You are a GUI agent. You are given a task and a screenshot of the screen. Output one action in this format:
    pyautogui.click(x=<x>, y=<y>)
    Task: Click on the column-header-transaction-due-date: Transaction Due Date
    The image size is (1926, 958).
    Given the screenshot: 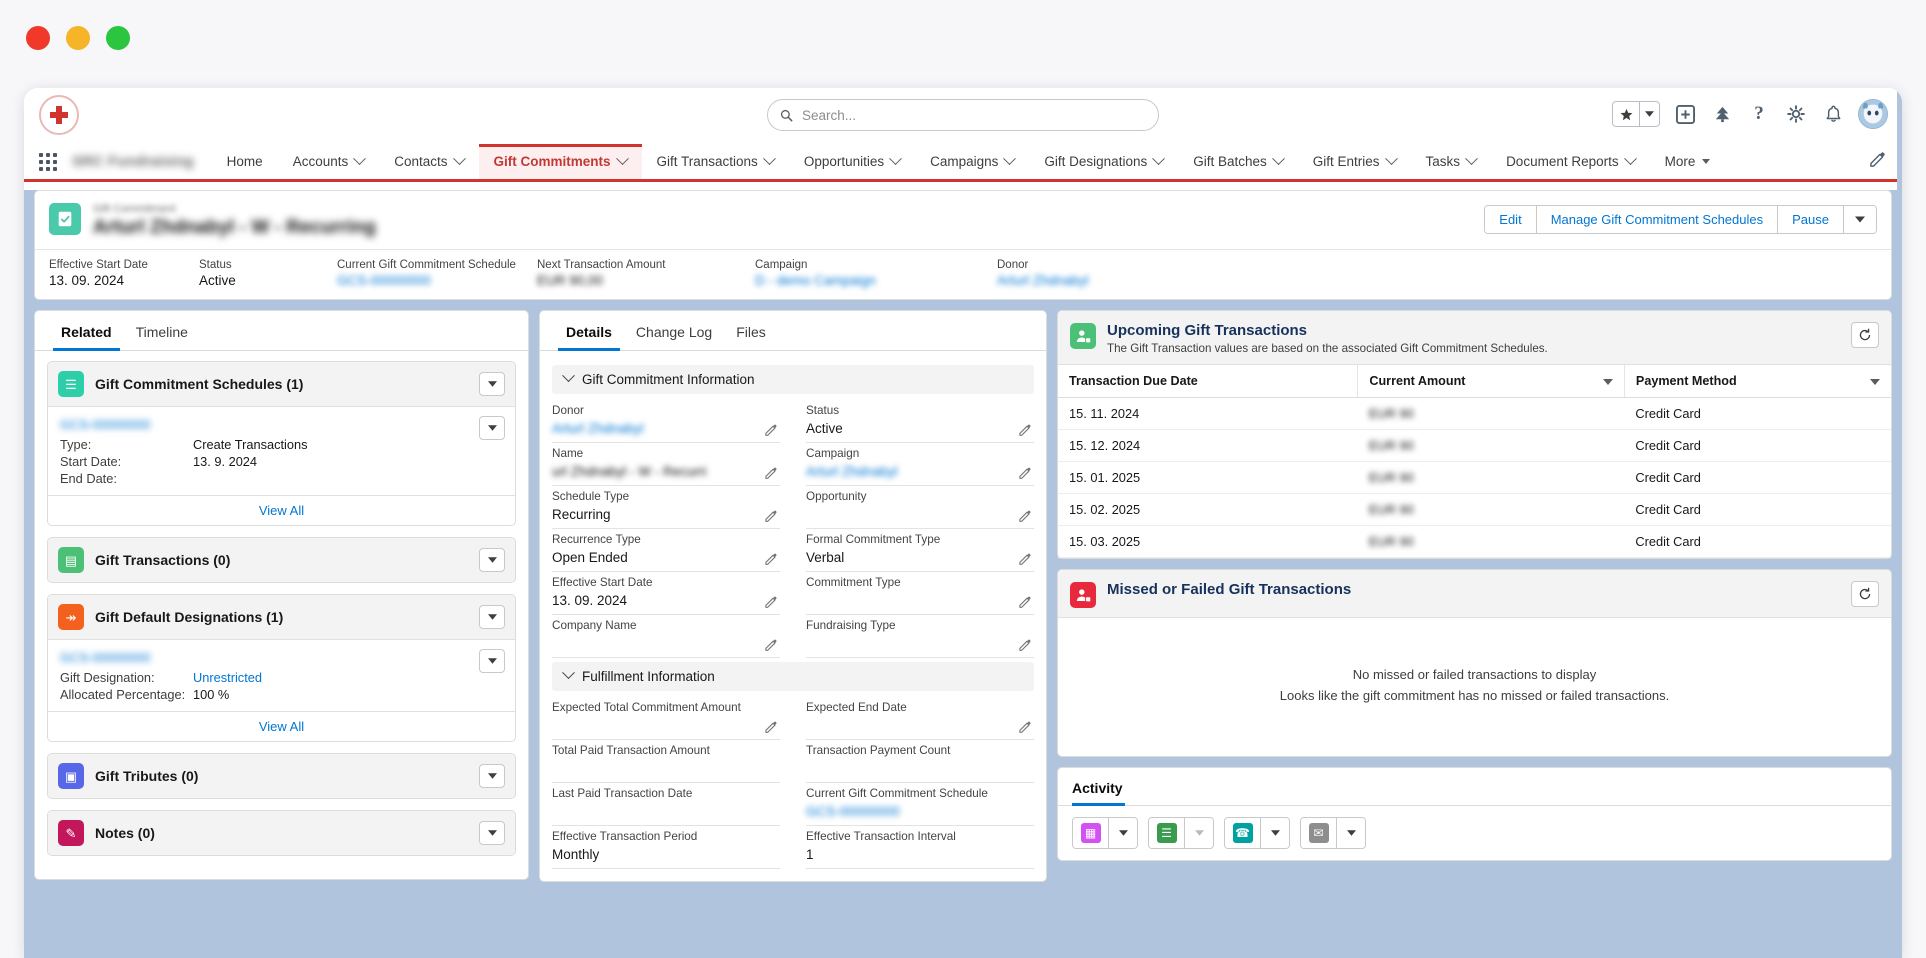 What is the action you would take?
    pyautogui.click(x=1208, y=381)
    